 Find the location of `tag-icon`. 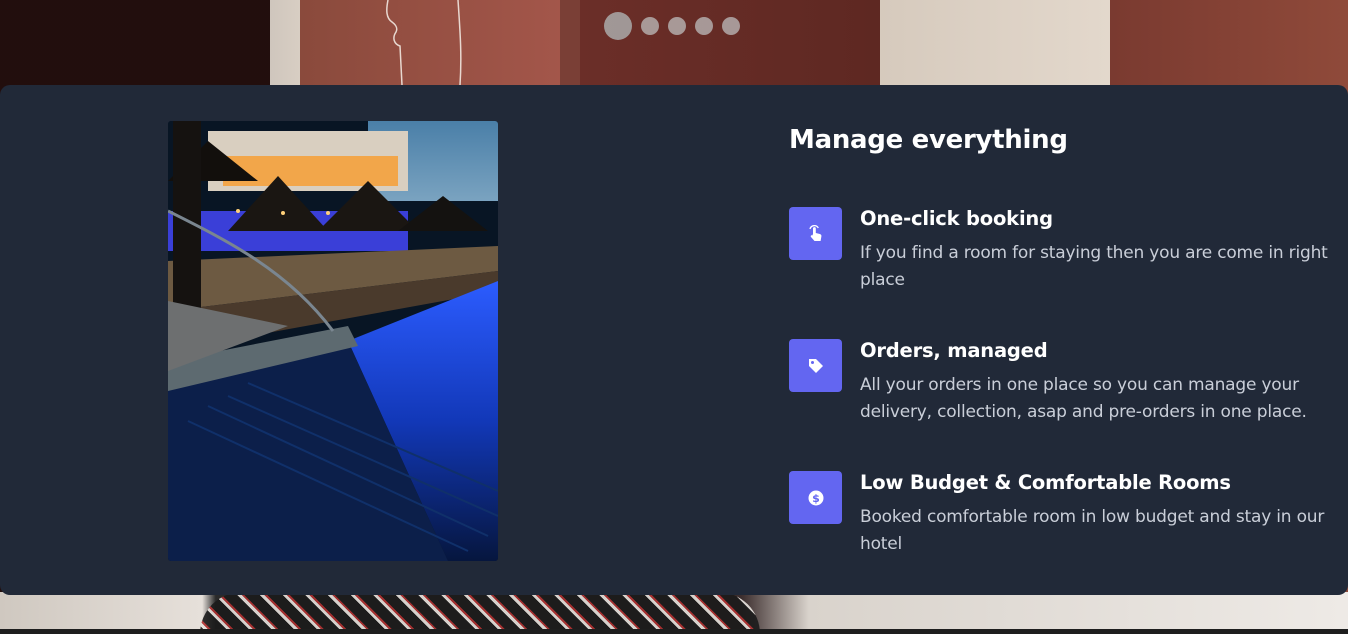

tag-icon is located at coordinates (815, 365).